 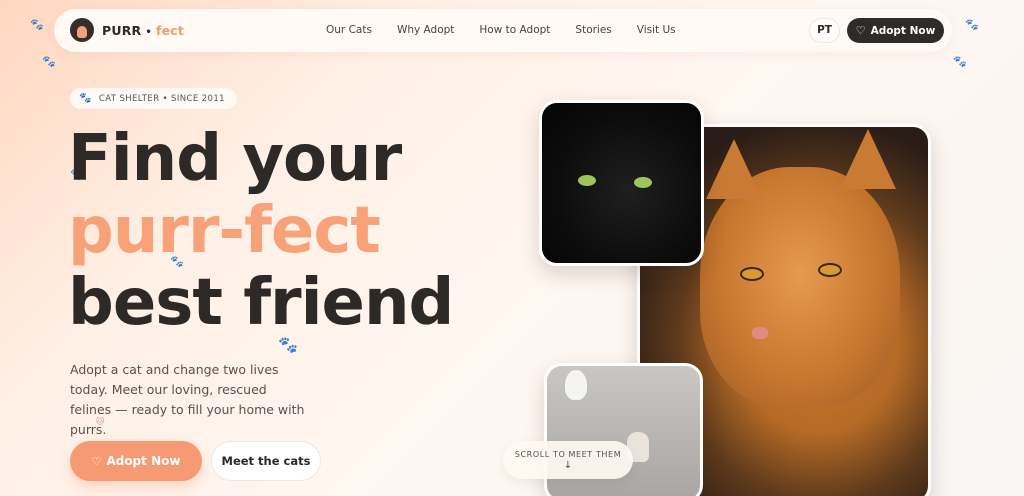 I want to click on scroll-indicator: SCROLL TO MEET THEM ↓, so click(x=568, y=460).